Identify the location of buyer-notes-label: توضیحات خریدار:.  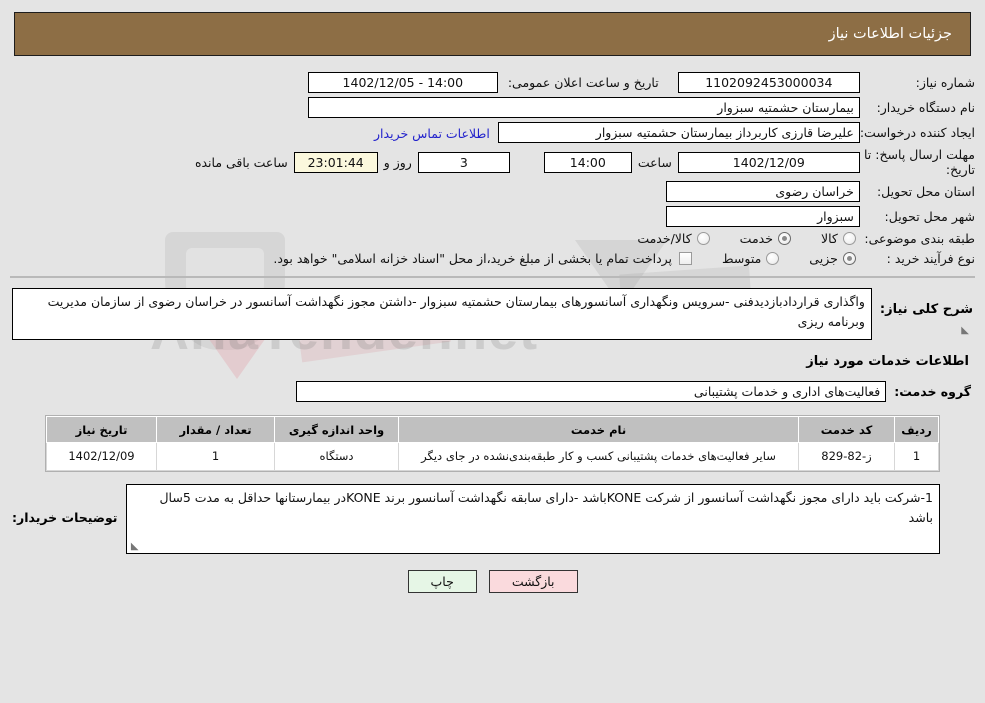
(65, 517).